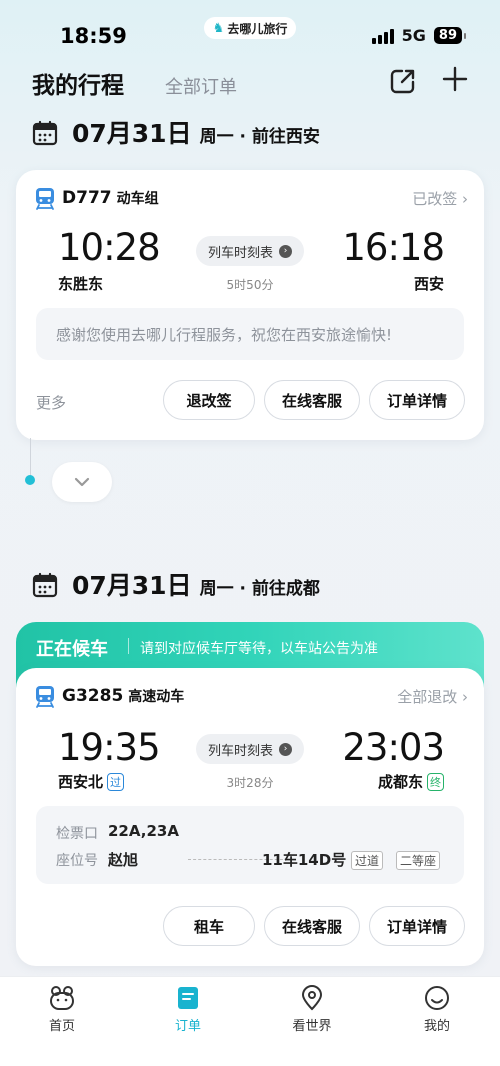  What do you see at coordinates (250, 334) in the screenshot?
I see `trip-notice: 感谢您使用去哪儿行程服务，祝您在西安旅途愉快!` at bounding box center [250, 334].